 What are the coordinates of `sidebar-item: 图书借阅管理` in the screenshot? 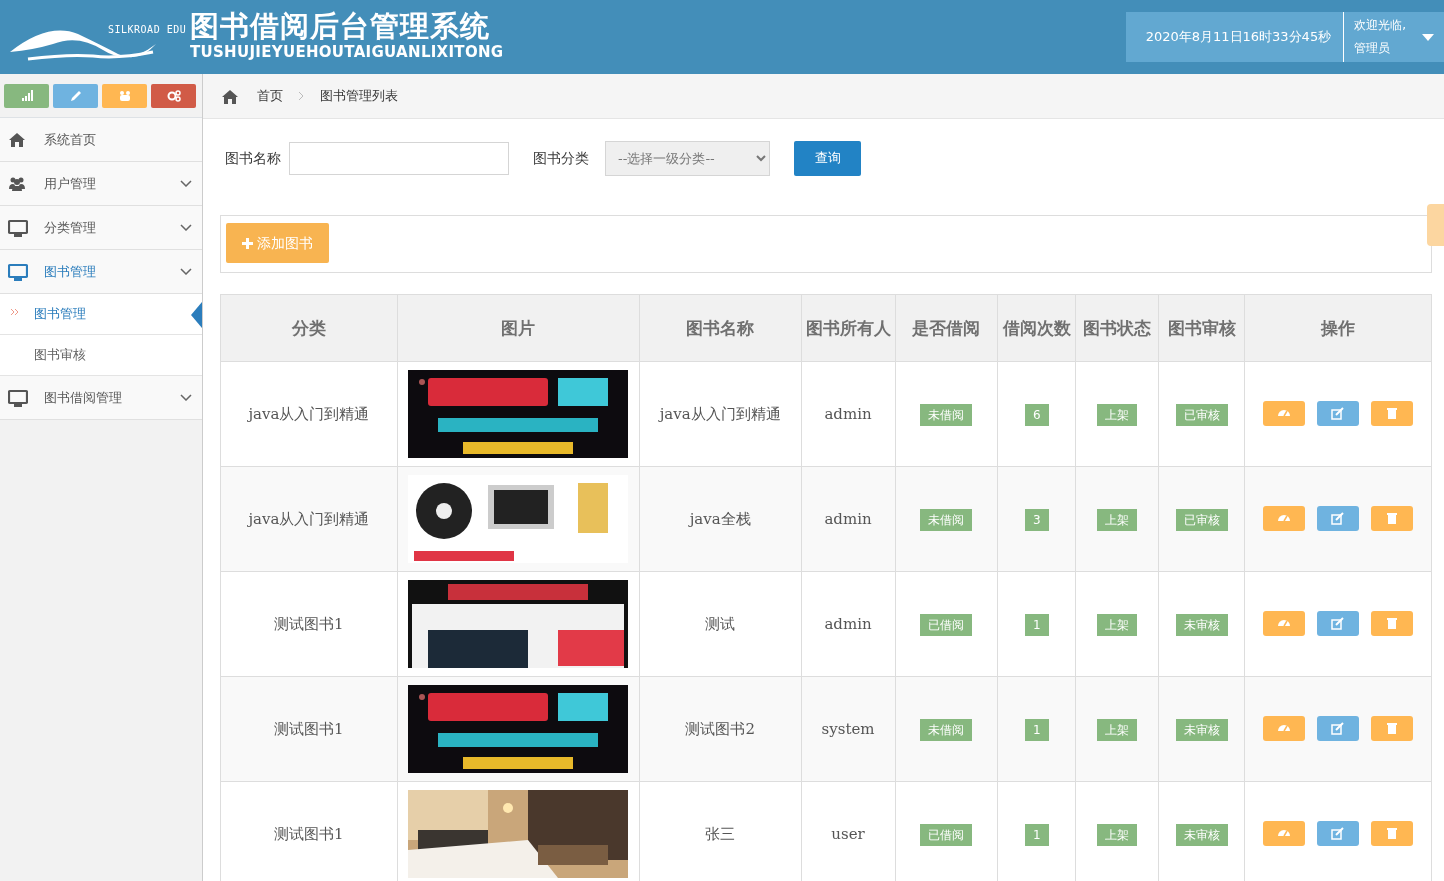 It's located at (101, 398).